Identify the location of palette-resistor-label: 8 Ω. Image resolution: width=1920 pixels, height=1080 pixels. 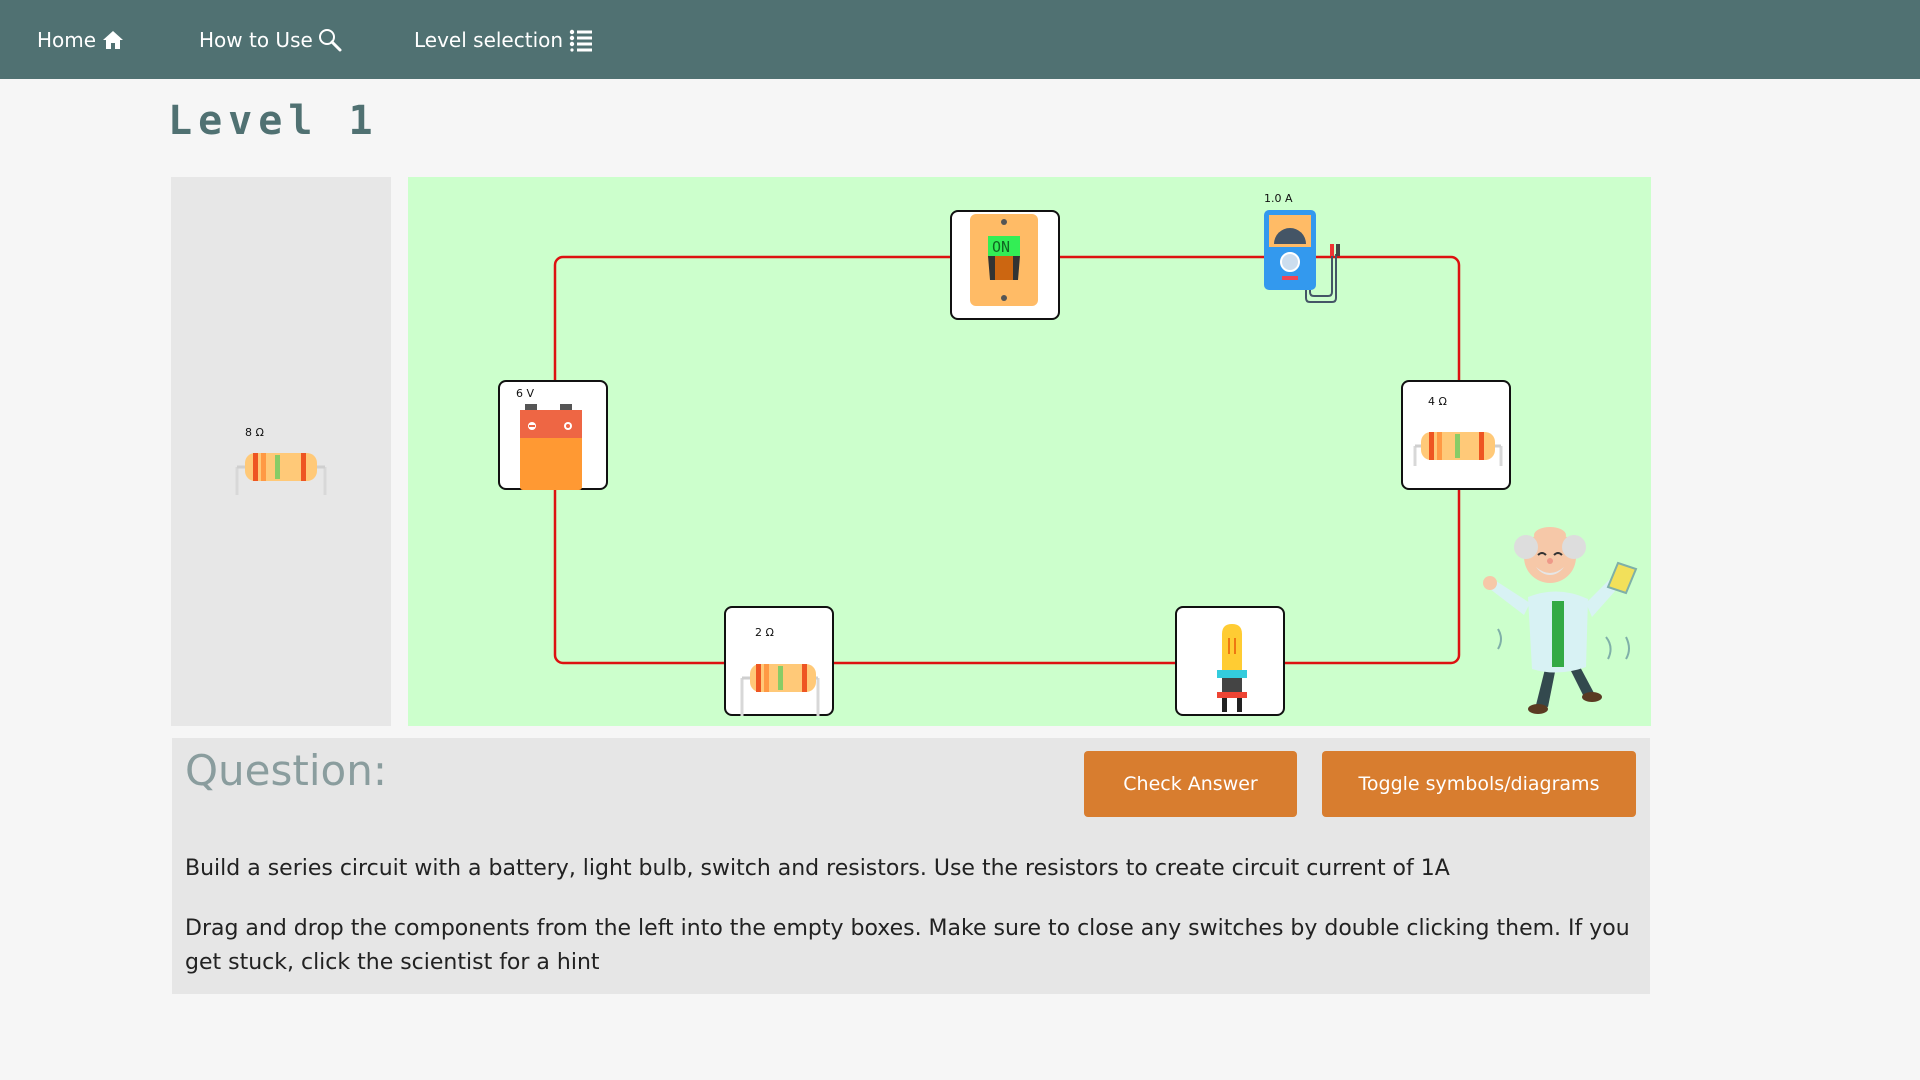
(254, 432).